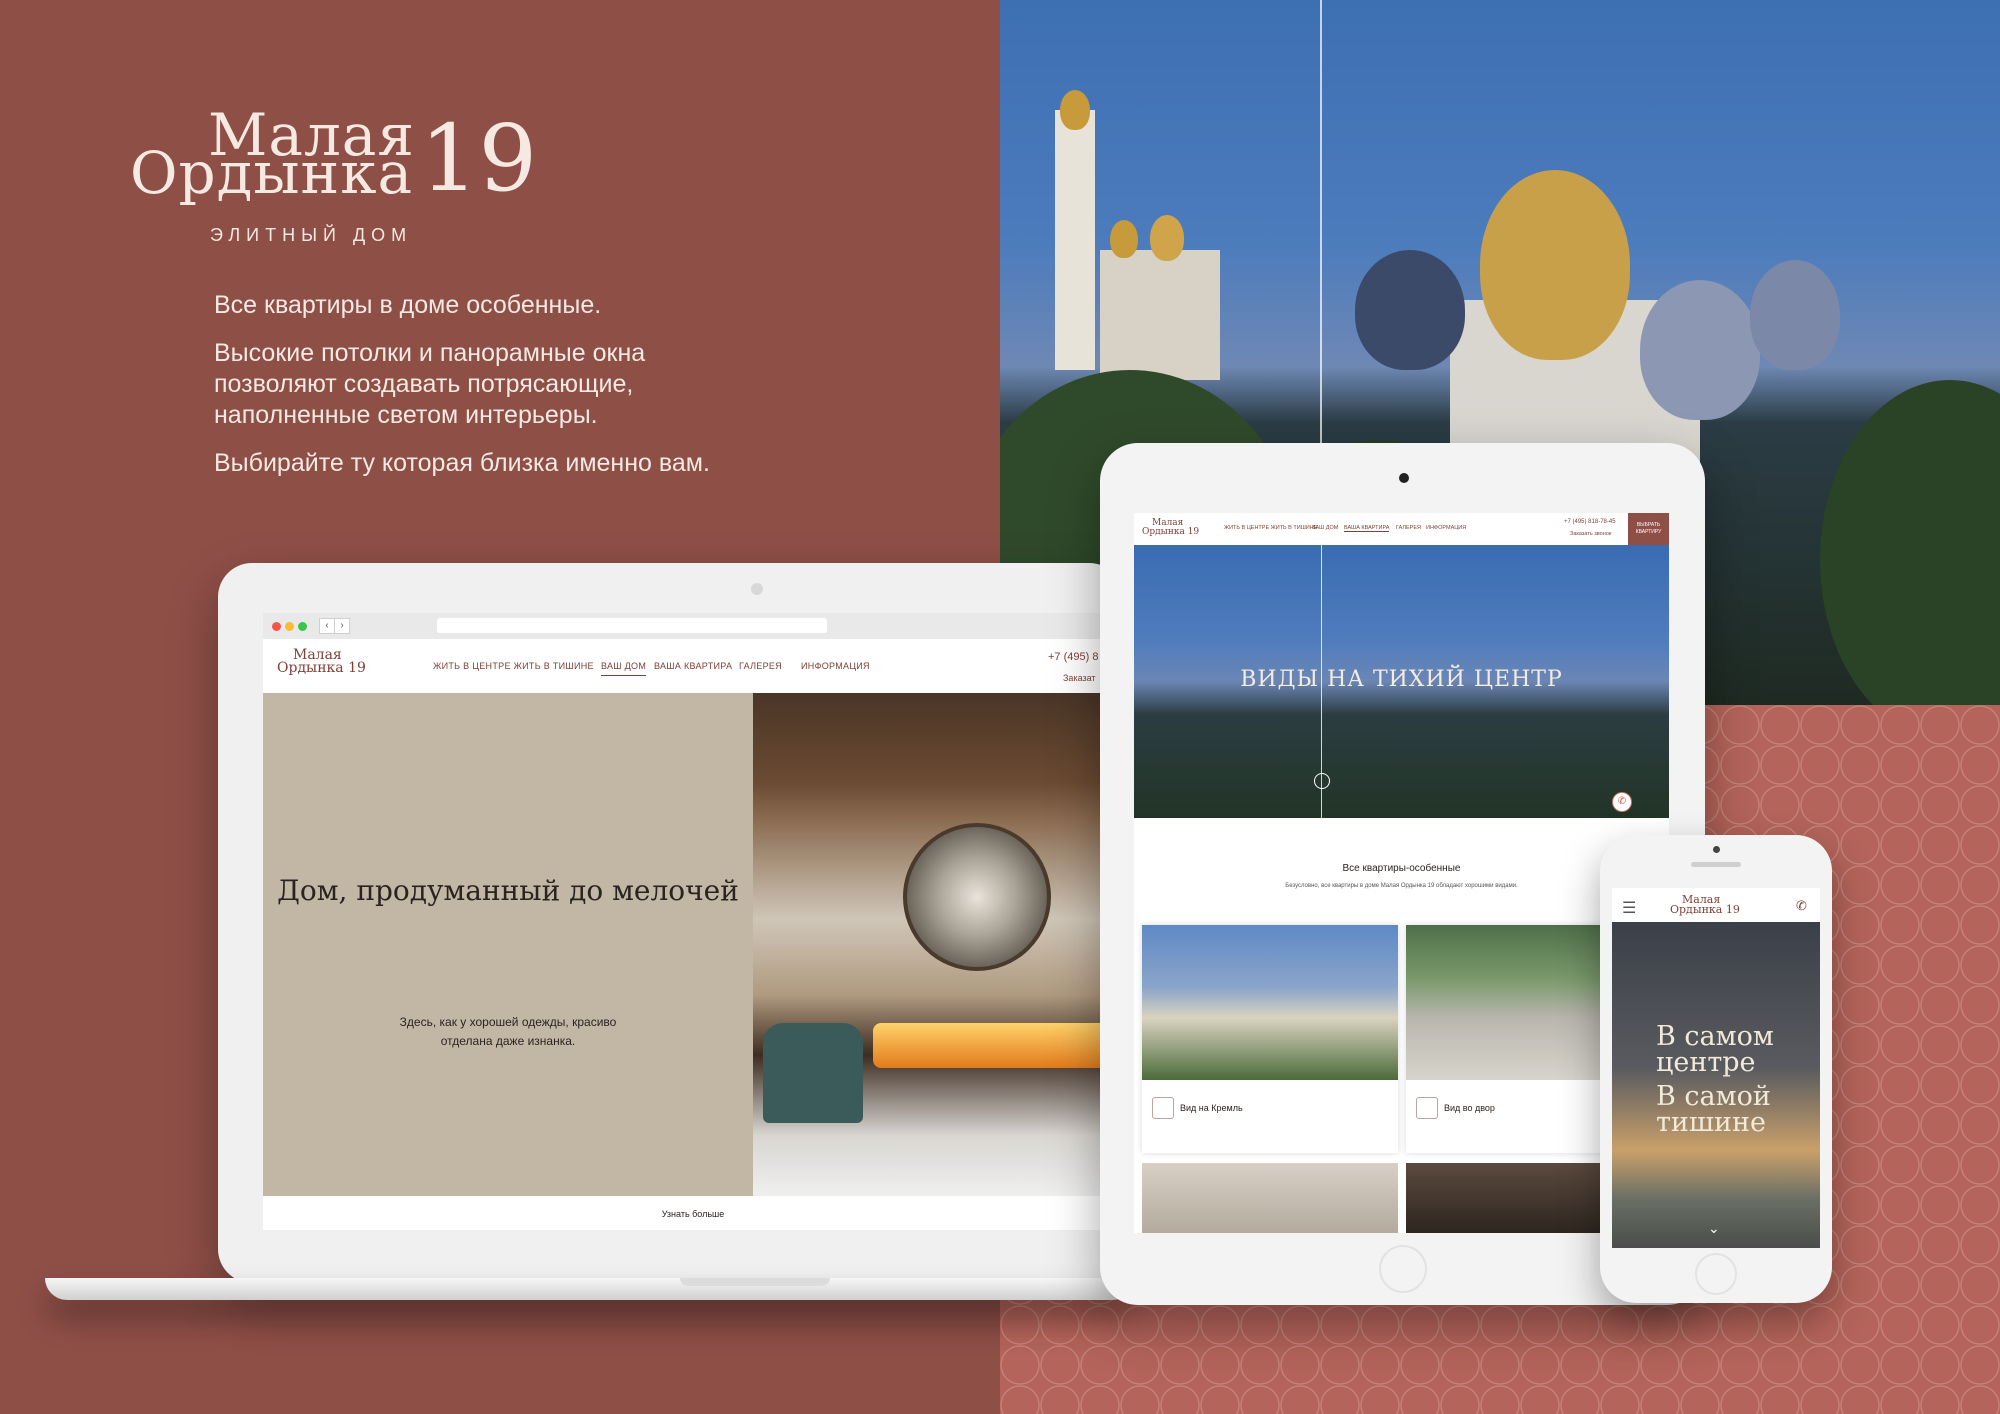 The image size is (2000, 1414). I want to click on header-phone: +7 (495) 8, so click(1073, 657).